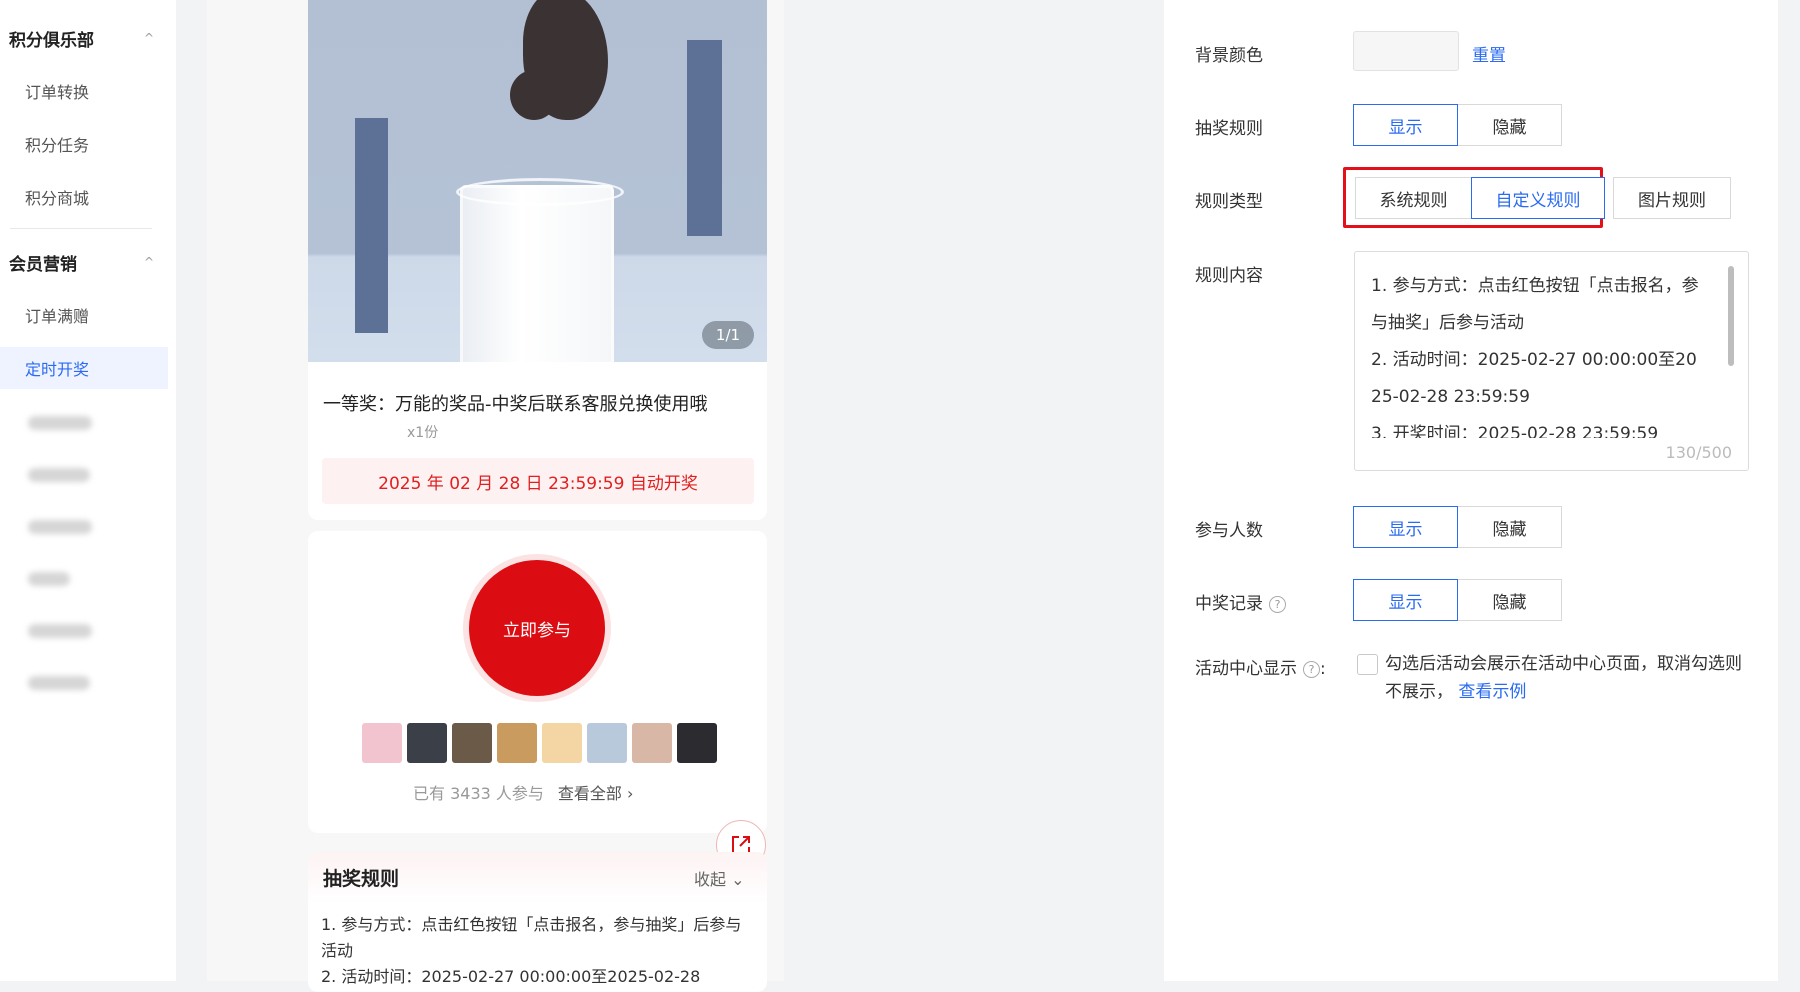 The width and height of the screenshot is (1800, 992). I want to click on prize-count: x1份, so click(423, 433).